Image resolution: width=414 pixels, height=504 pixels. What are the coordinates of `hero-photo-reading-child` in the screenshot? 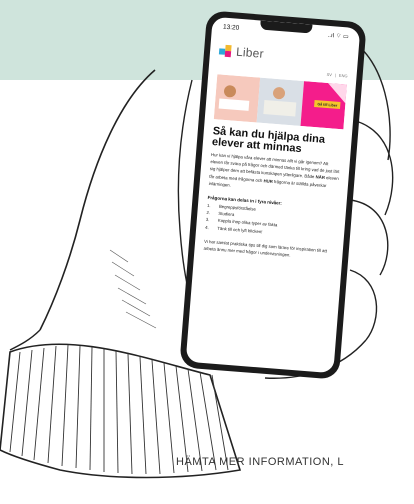 It's located at (237, 98).